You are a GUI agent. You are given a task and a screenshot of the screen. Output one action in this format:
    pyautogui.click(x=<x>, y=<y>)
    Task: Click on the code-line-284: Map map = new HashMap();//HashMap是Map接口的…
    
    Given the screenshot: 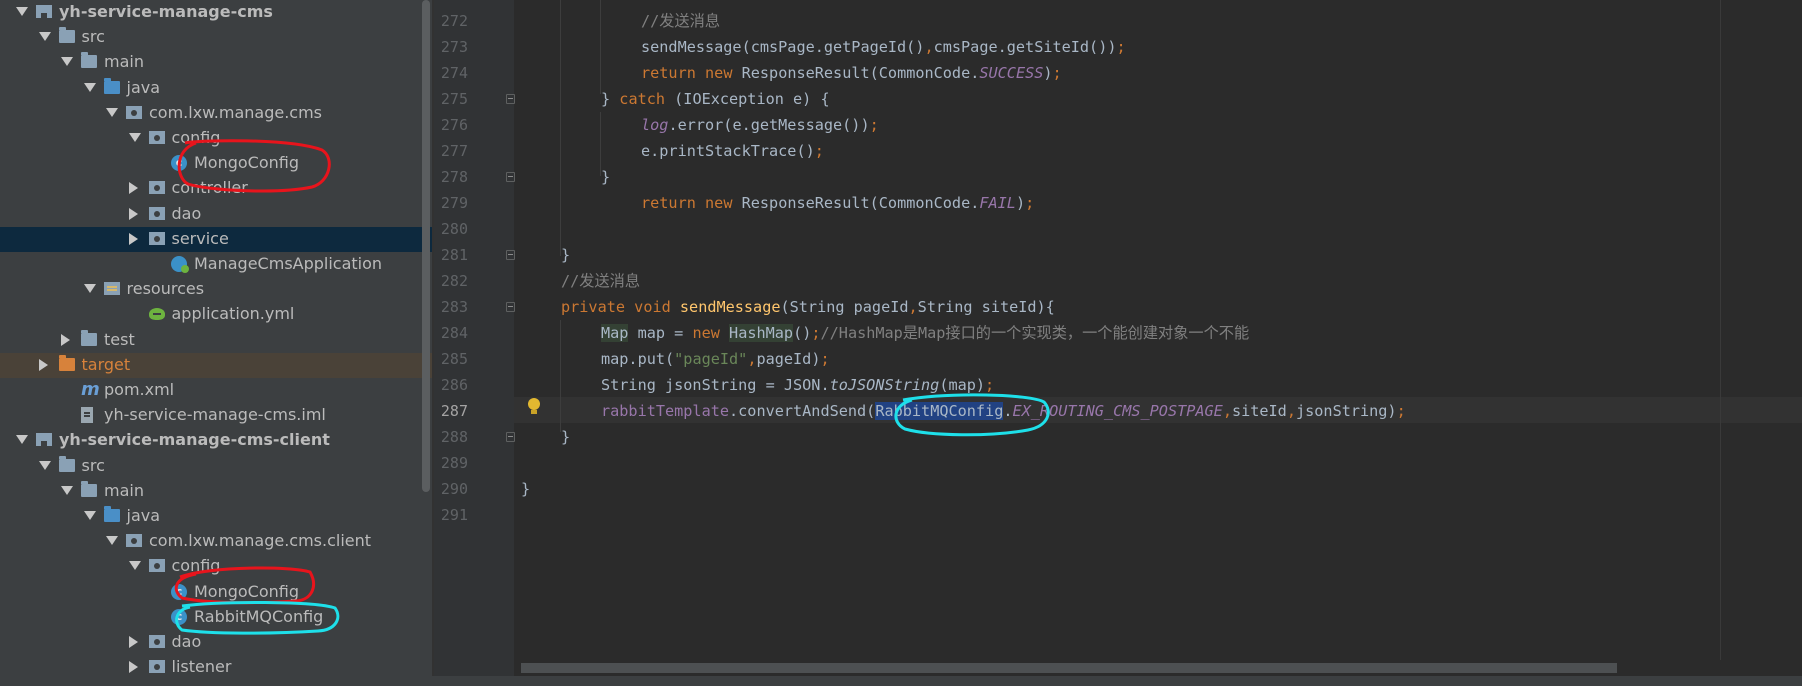 What is the action you would take?
    pyautogui.click(x=925, y=333)
    